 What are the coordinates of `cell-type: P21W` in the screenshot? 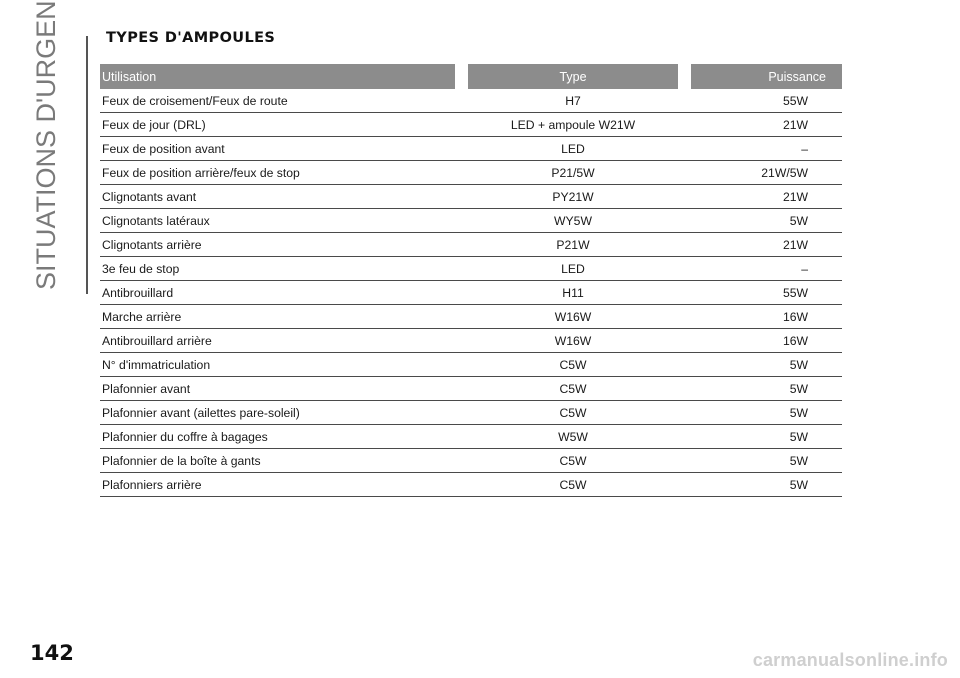 It's located at (573, 244).